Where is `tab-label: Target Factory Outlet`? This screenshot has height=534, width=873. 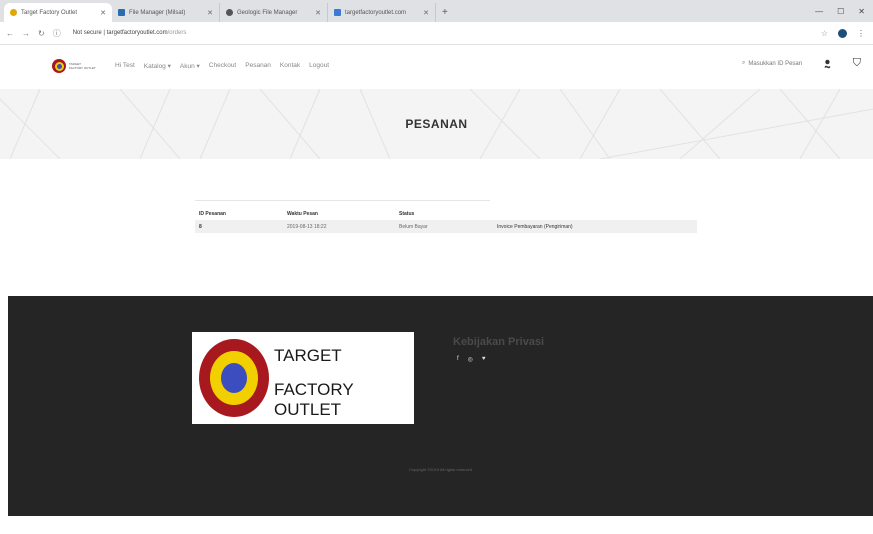
tab-label: Target Factory Outlet is located at coordinates (49, 12).